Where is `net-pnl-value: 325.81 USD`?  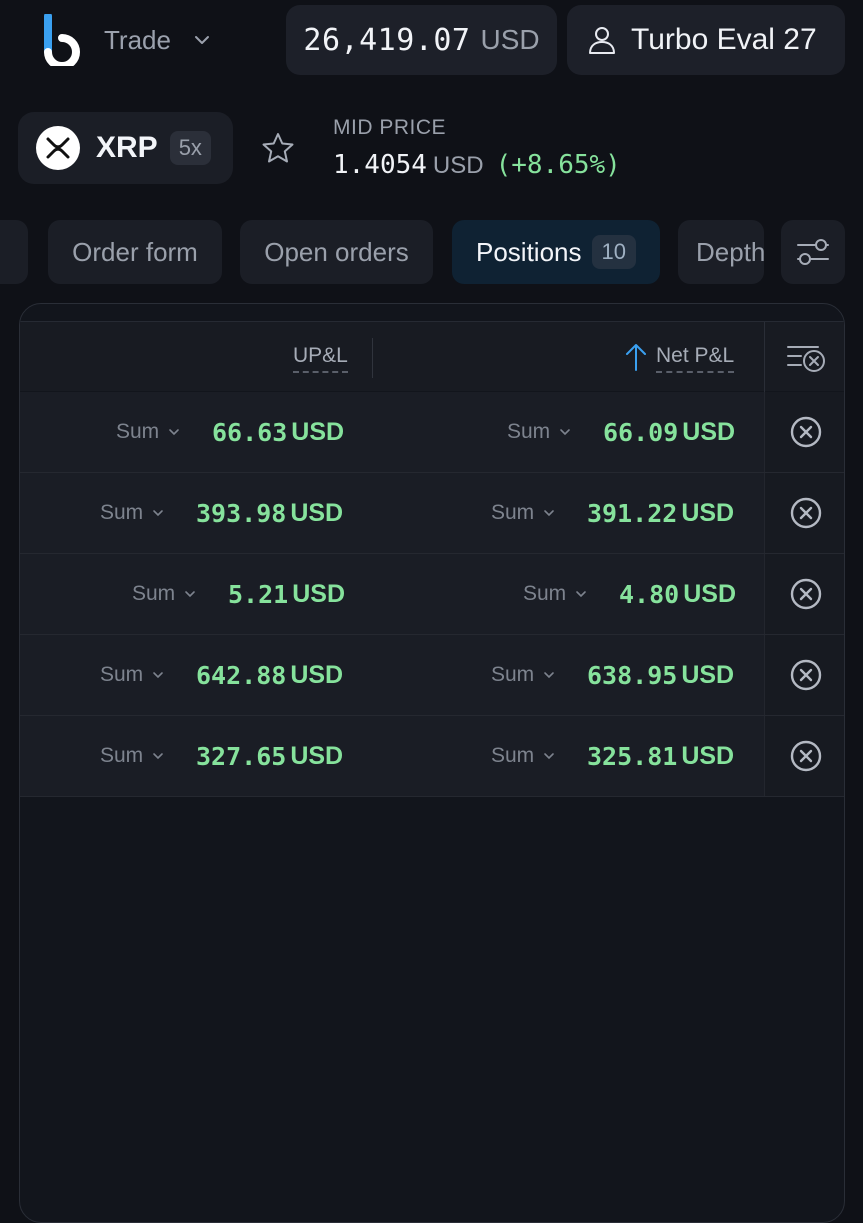 net-pnl-value: 325.81 USD is located at coordinates (660, 756).